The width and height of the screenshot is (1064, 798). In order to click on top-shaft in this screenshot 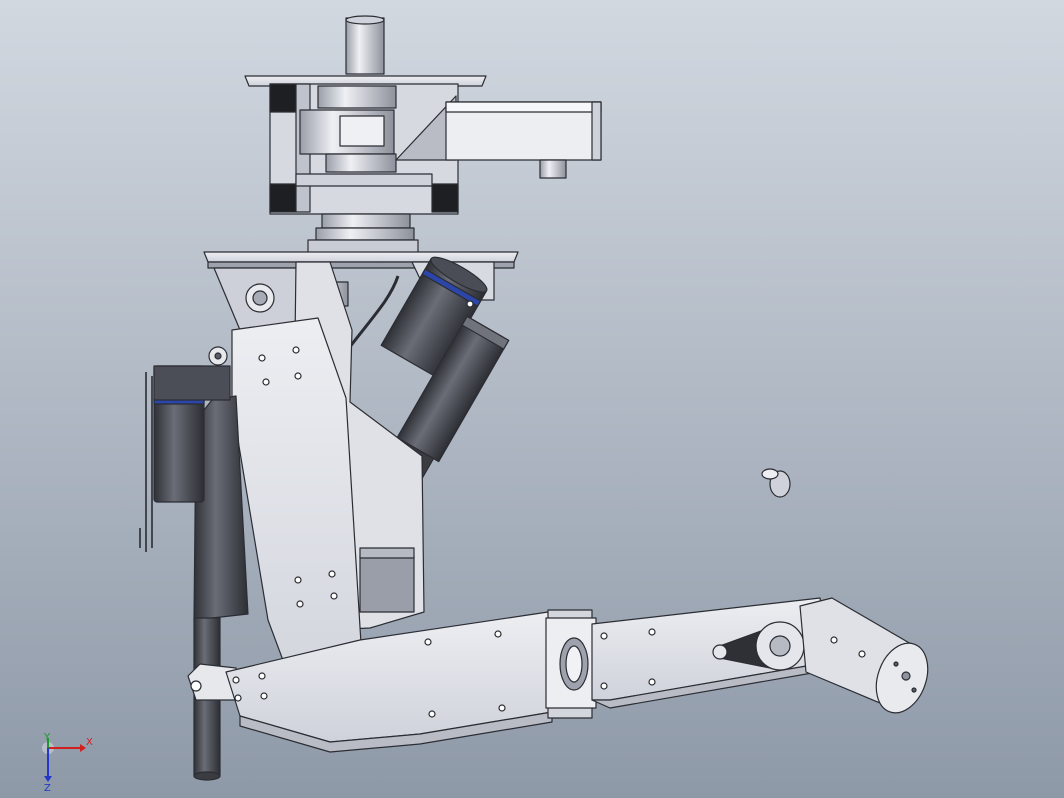, I will do `click(365, 46)`.